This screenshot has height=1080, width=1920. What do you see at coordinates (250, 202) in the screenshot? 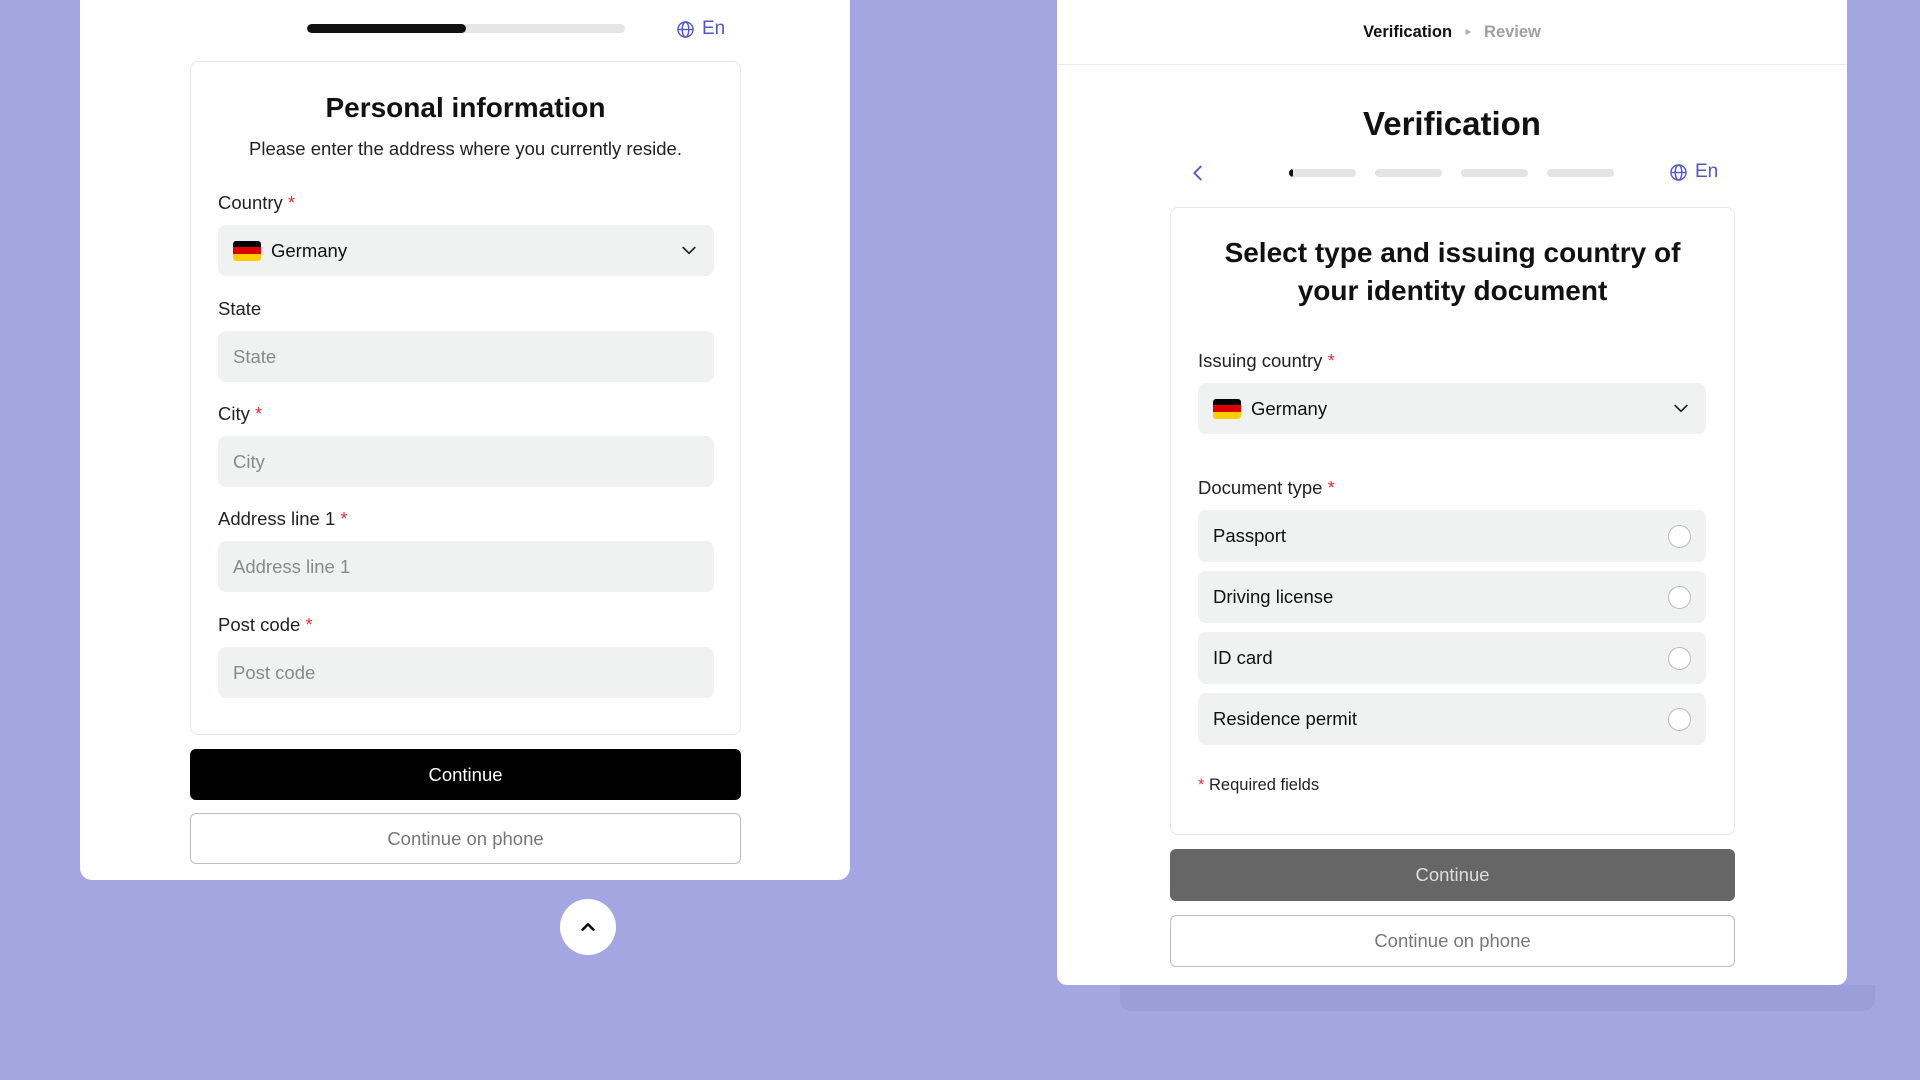
I see `country-label-text: Country` at bounding box center [250, 202].